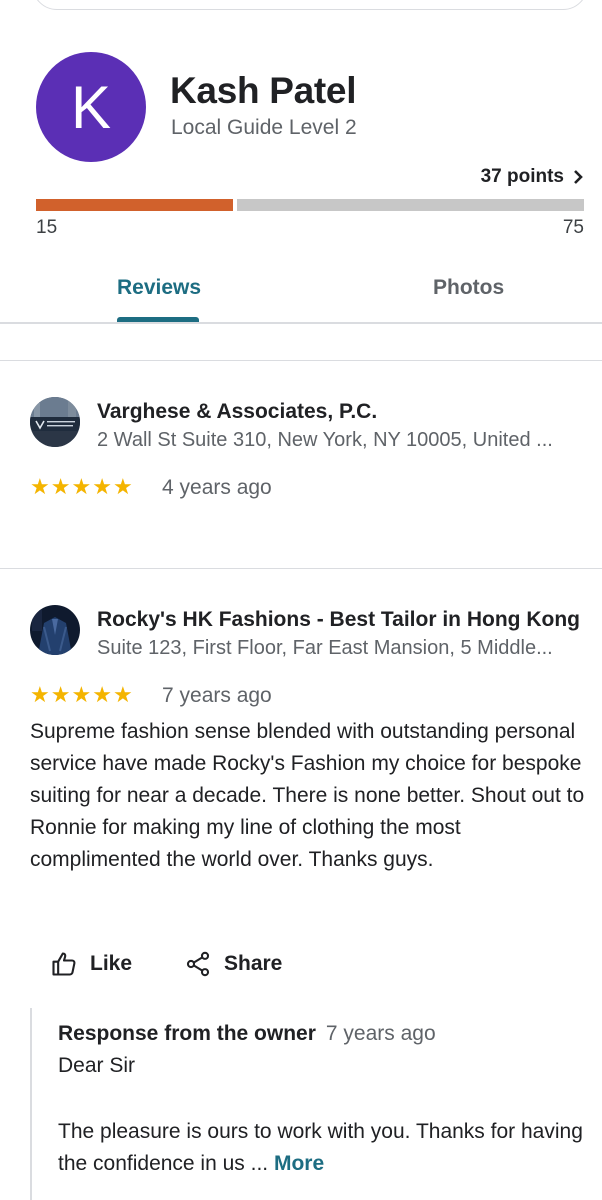 Image resolution: width=602 pixels, height=1200 pixels. I want to click on profile-name: Kash Patel, so click(263, 90).